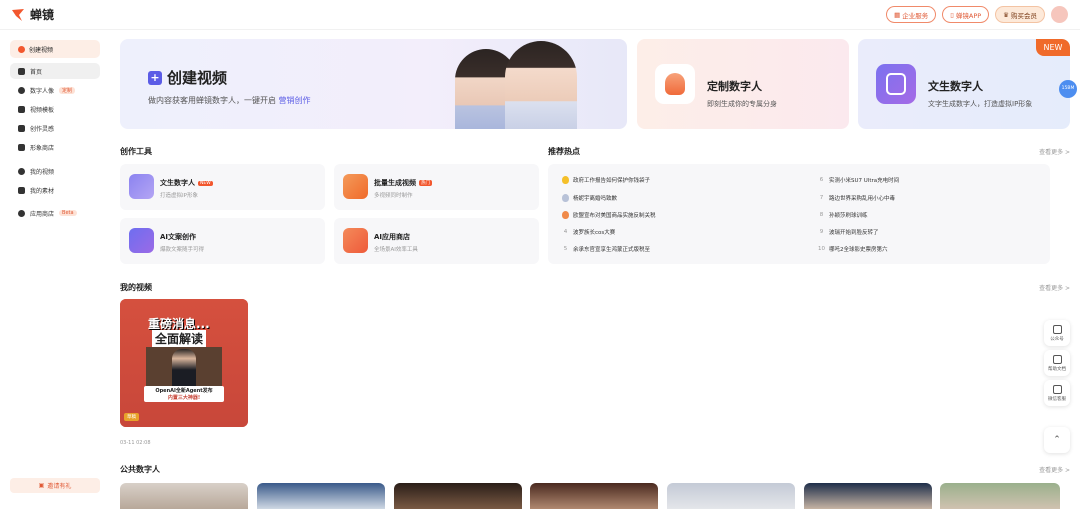  I want to click on back-to-top-button: ⌃, so click(1057, 440).